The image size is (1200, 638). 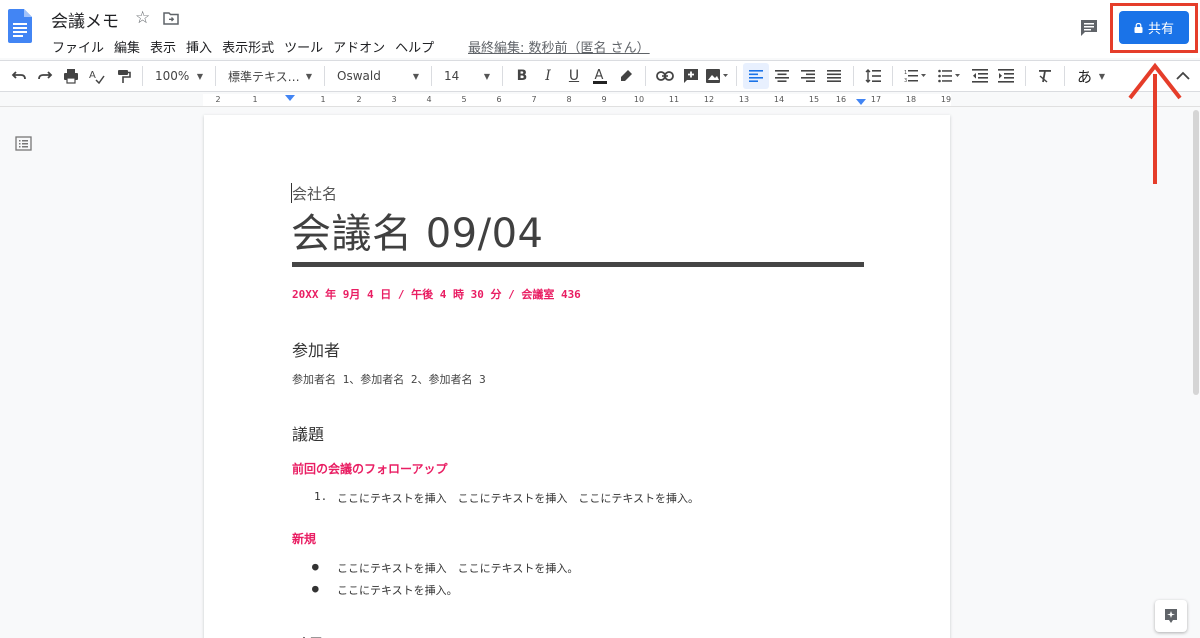 What do you see at coordinates (980, 76) in the screenshot?
I see `decrease-indent-icon` at bounding box center [980, 76].